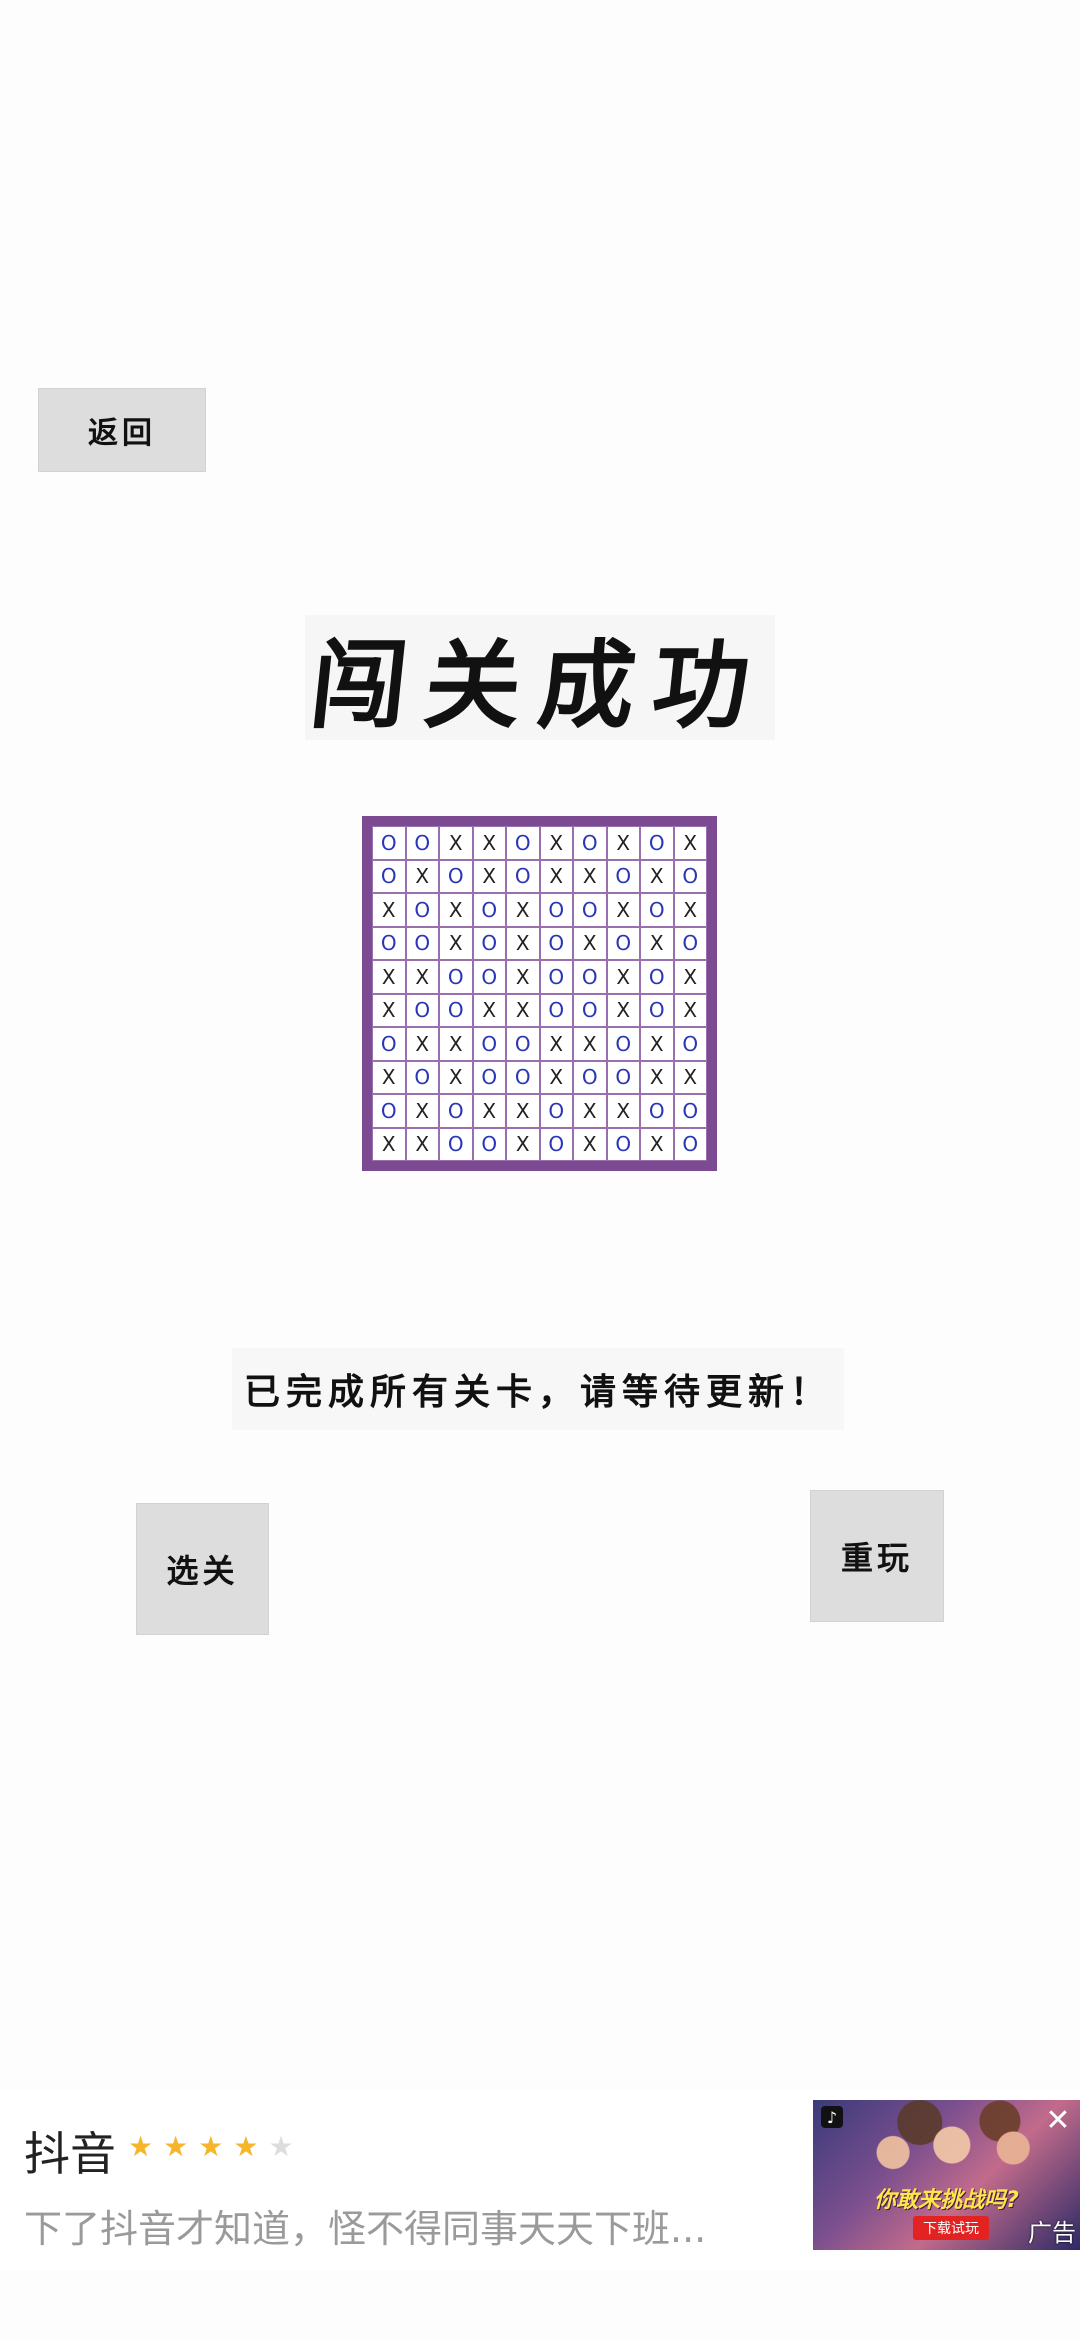 This screenshot has width=1080, height=2340. Describe the element at coordinates (946, 2175) in the screenshot. I see `ad-image: ♪ ✕ 你敢来挑战吗? 下载试玩 广告` at that location.